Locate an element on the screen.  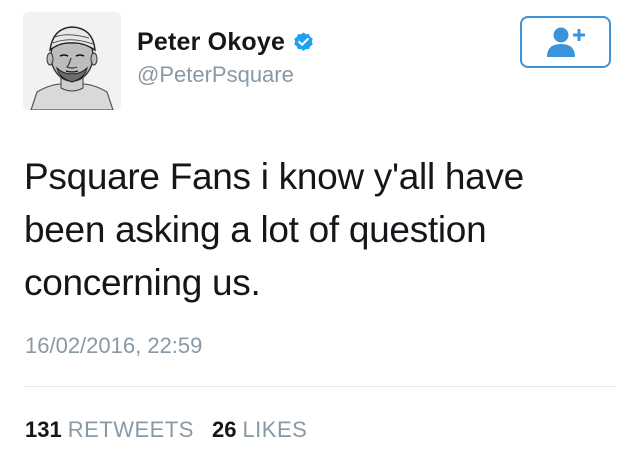
follow-button is located at coordinates (565, 42).